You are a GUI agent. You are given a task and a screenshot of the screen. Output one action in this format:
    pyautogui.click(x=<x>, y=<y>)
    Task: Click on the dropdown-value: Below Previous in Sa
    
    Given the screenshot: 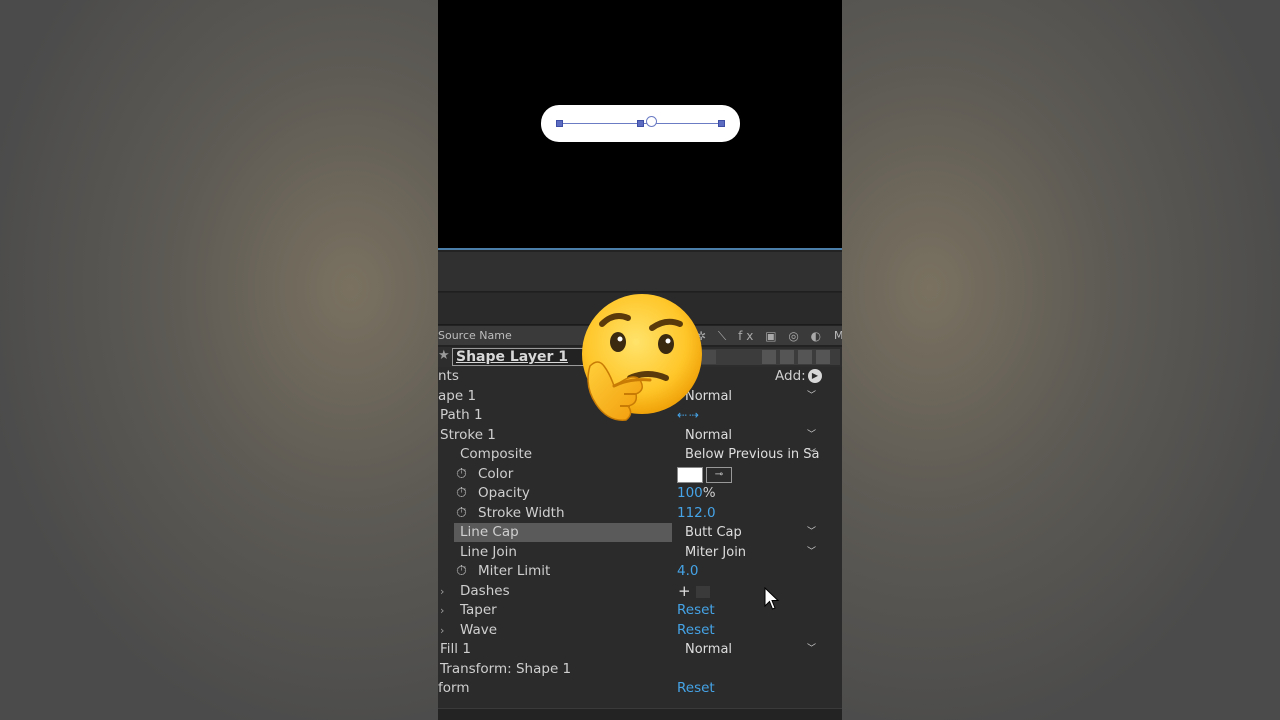 What is the action you would take?
    pyautogui.click(x=752, y=454)
    